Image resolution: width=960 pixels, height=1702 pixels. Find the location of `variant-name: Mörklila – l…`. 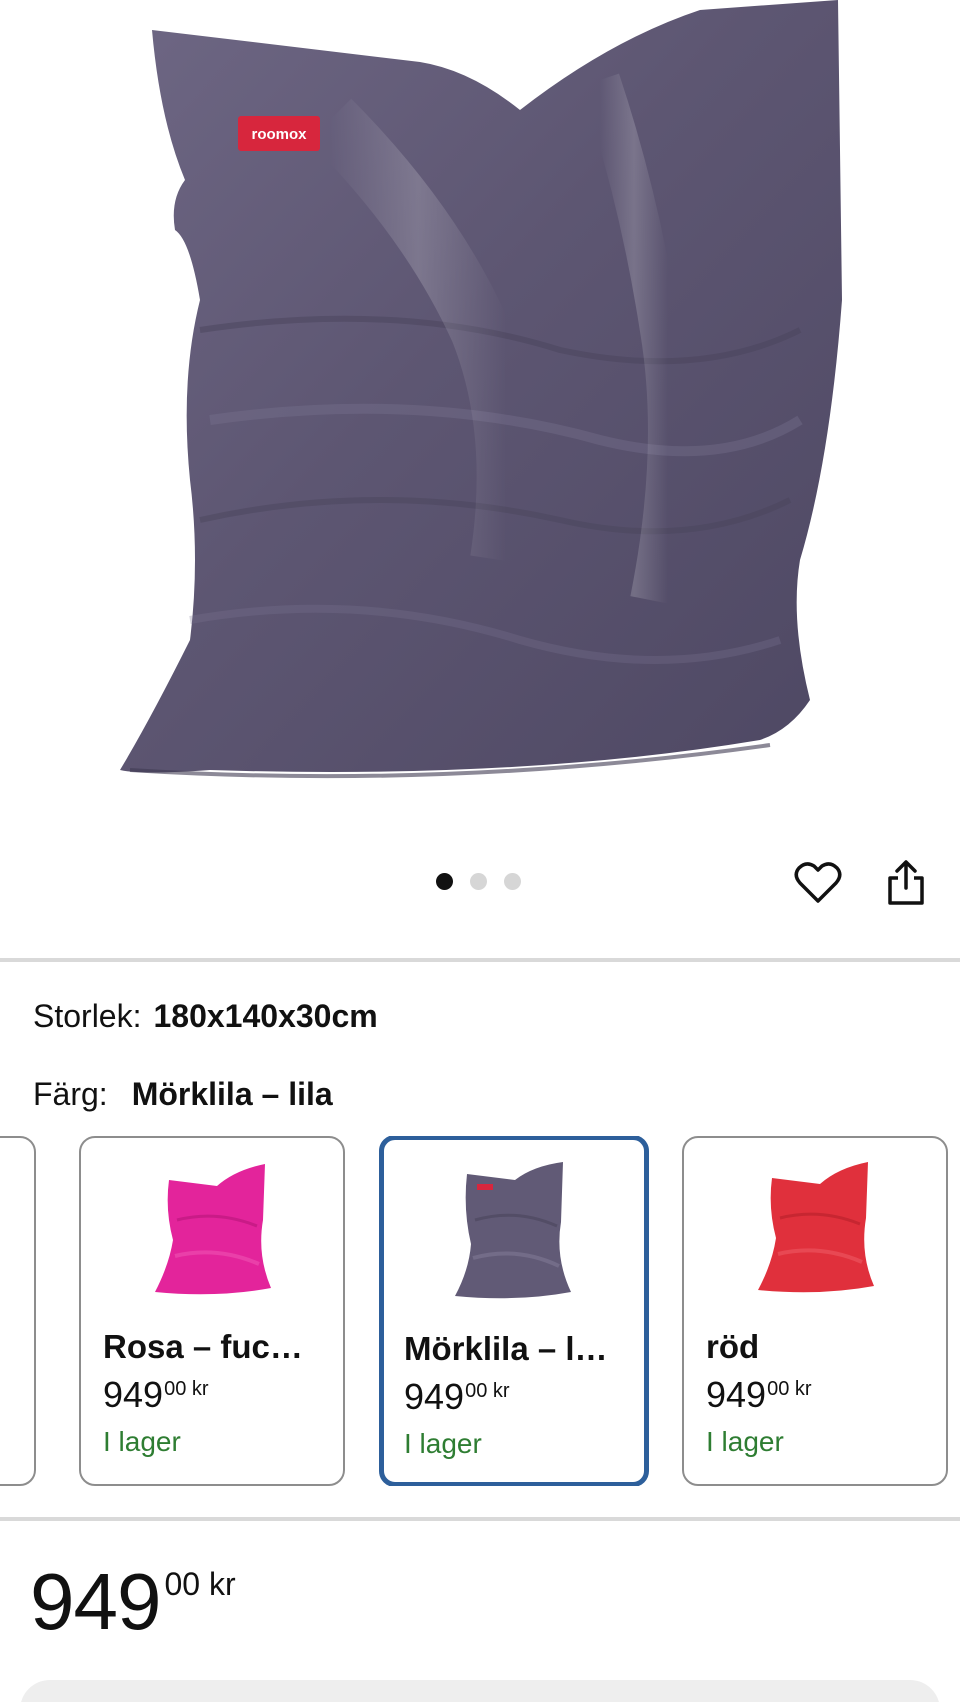

variant-name: Mörklila – l… is located at coordinates (506, 1348).